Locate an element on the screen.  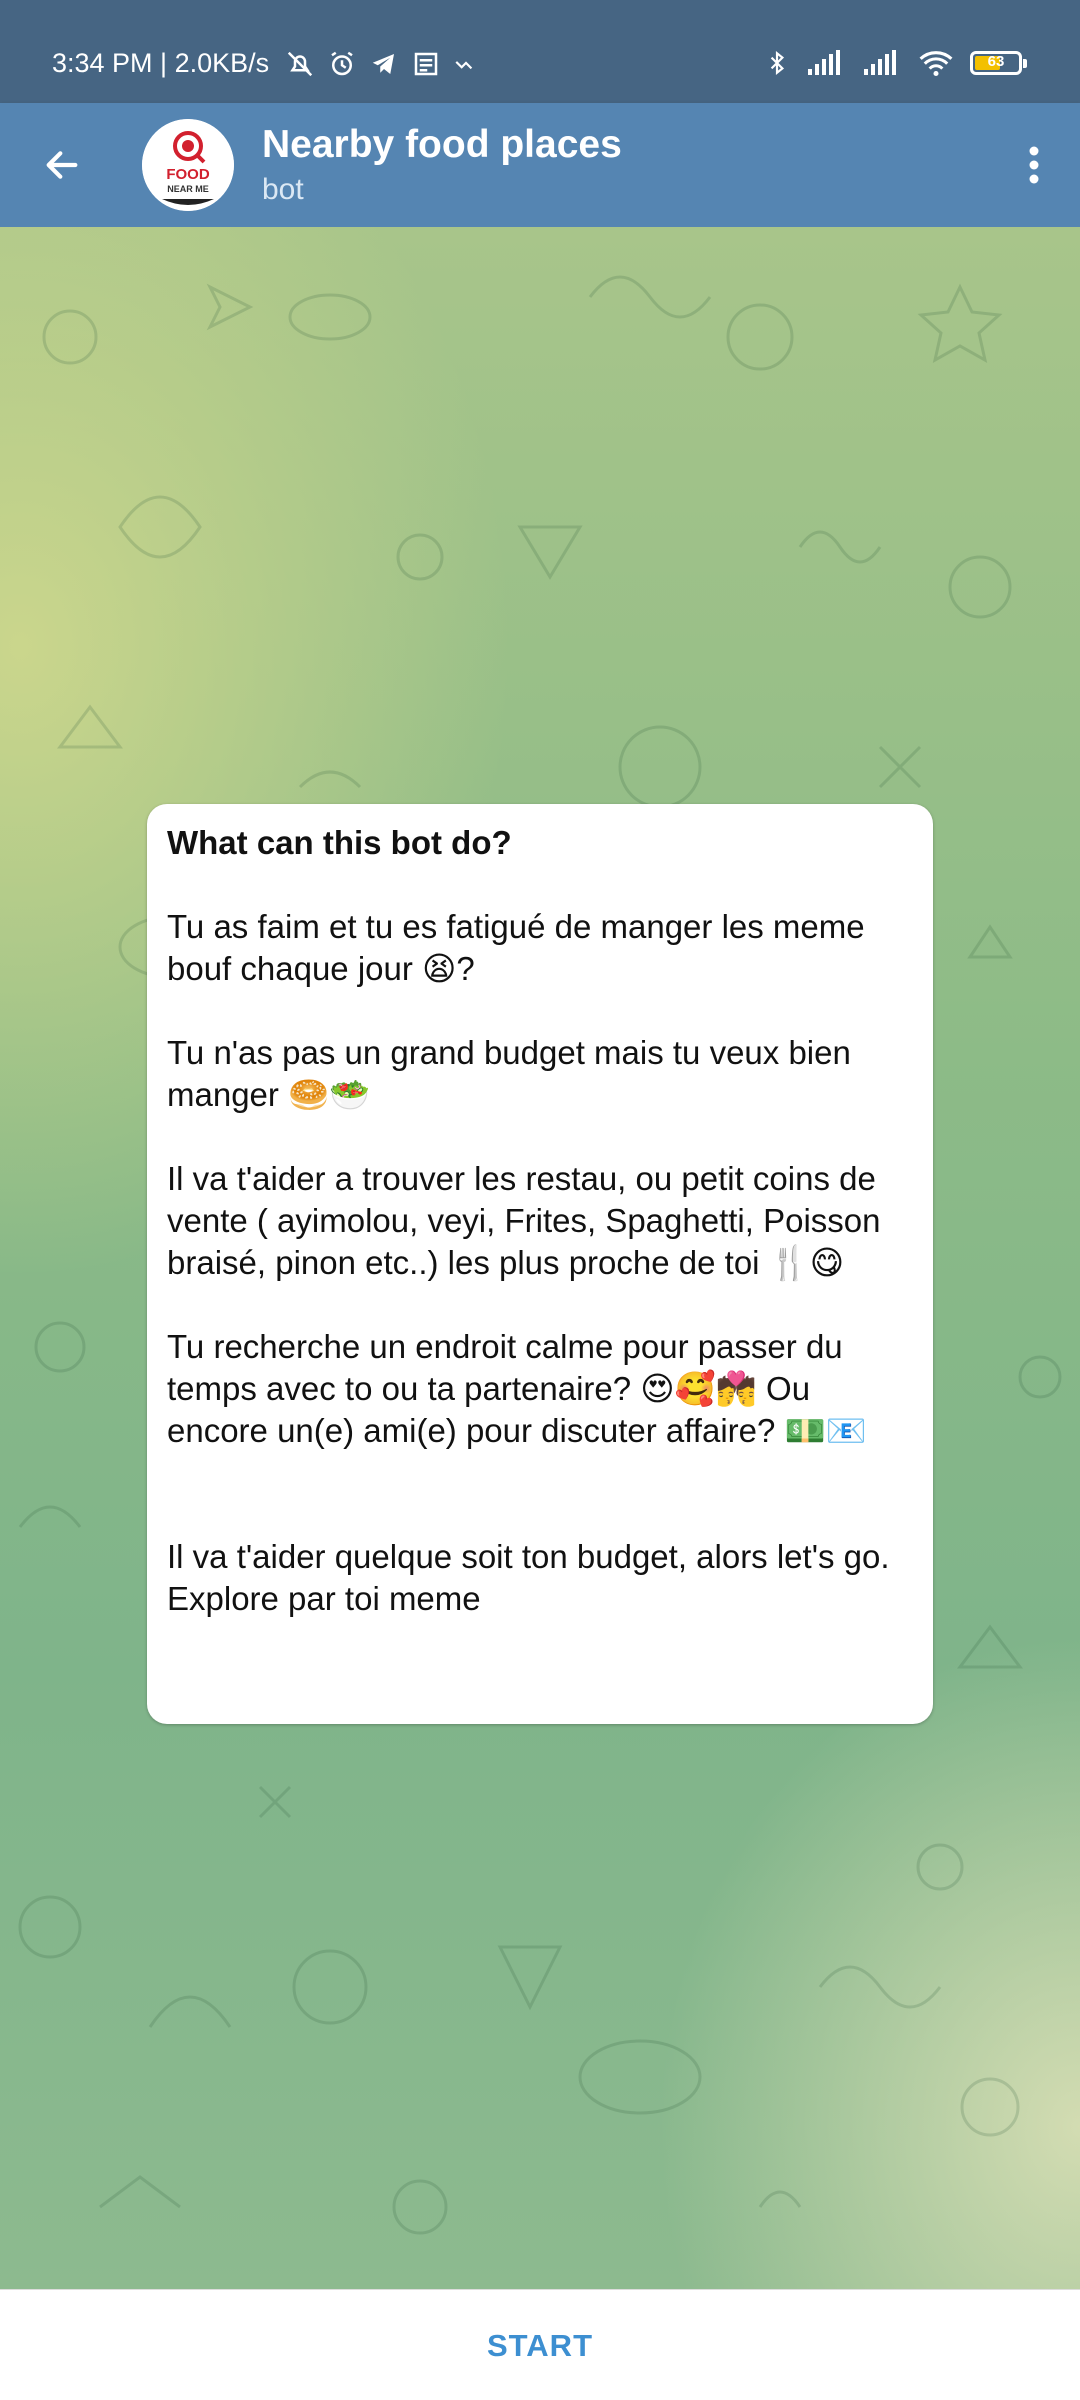
activity-icon is located at coordinates (464, 64).